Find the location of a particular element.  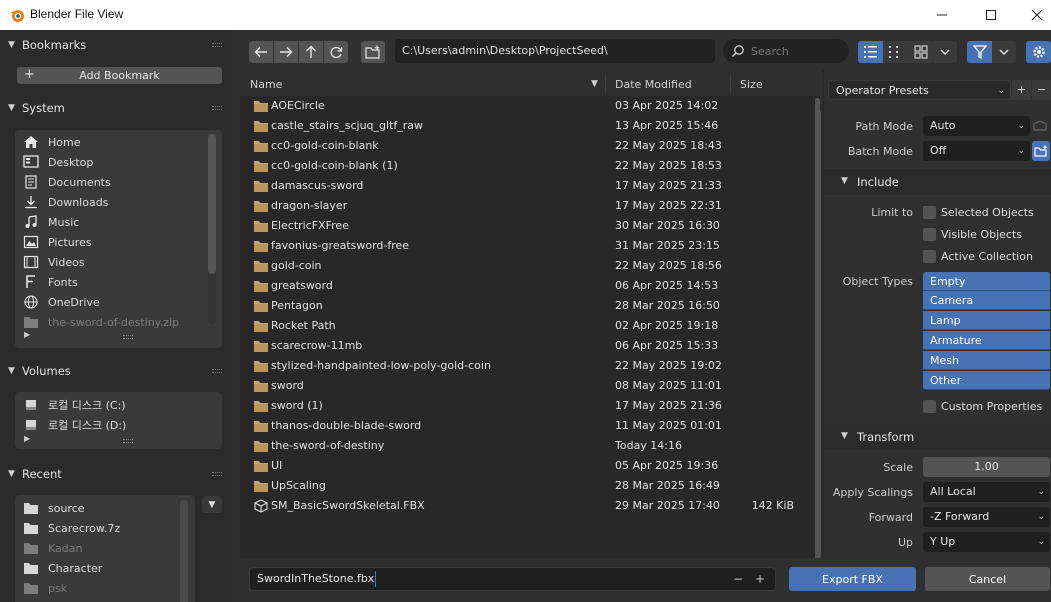

active-collection-checkbox: Active Collection is located at coordinates (978, 256).